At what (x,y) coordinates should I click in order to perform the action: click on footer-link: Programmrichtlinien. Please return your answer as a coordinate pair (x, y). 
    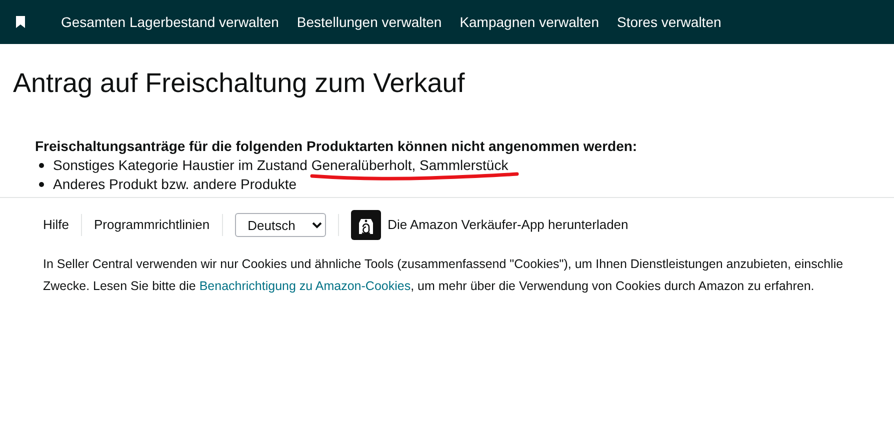
    Looking at the image, I should click on (152, 225).